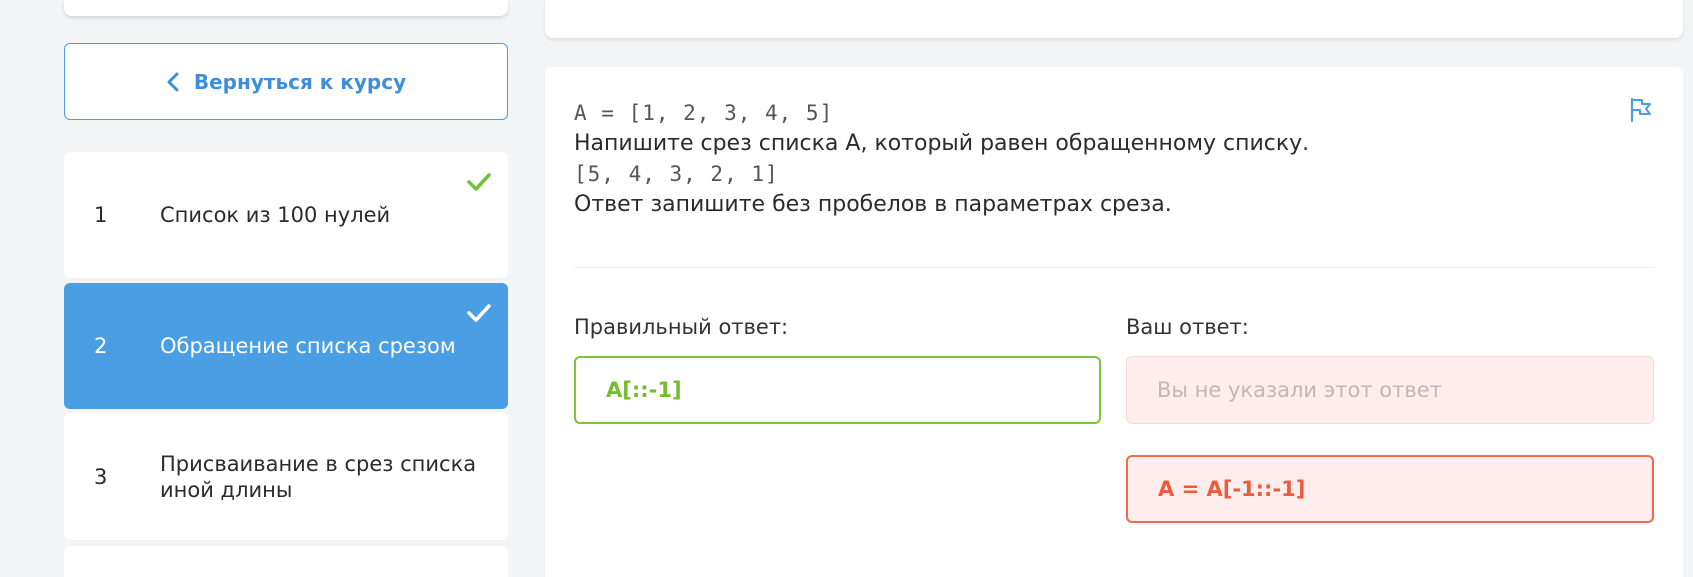  What do you see at coordinates (318, 476) in the screenshot?
I see `lesson-title: Присваивание в срез списка иной длины` at bounding box center [318, 476].